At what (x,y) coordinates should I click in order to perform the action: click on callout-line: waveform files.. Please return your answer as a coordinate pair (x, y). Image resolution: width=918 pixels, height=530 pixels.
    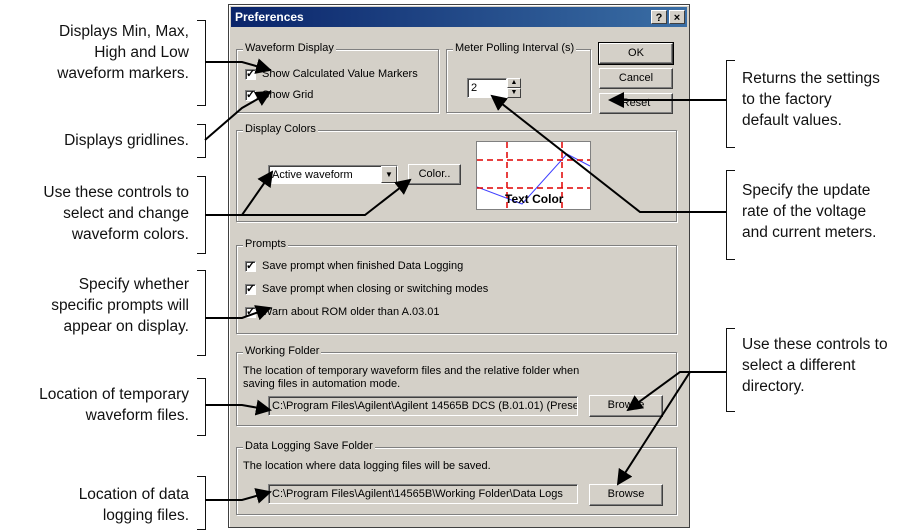
    Looking at the image, I should click on (137, 415).